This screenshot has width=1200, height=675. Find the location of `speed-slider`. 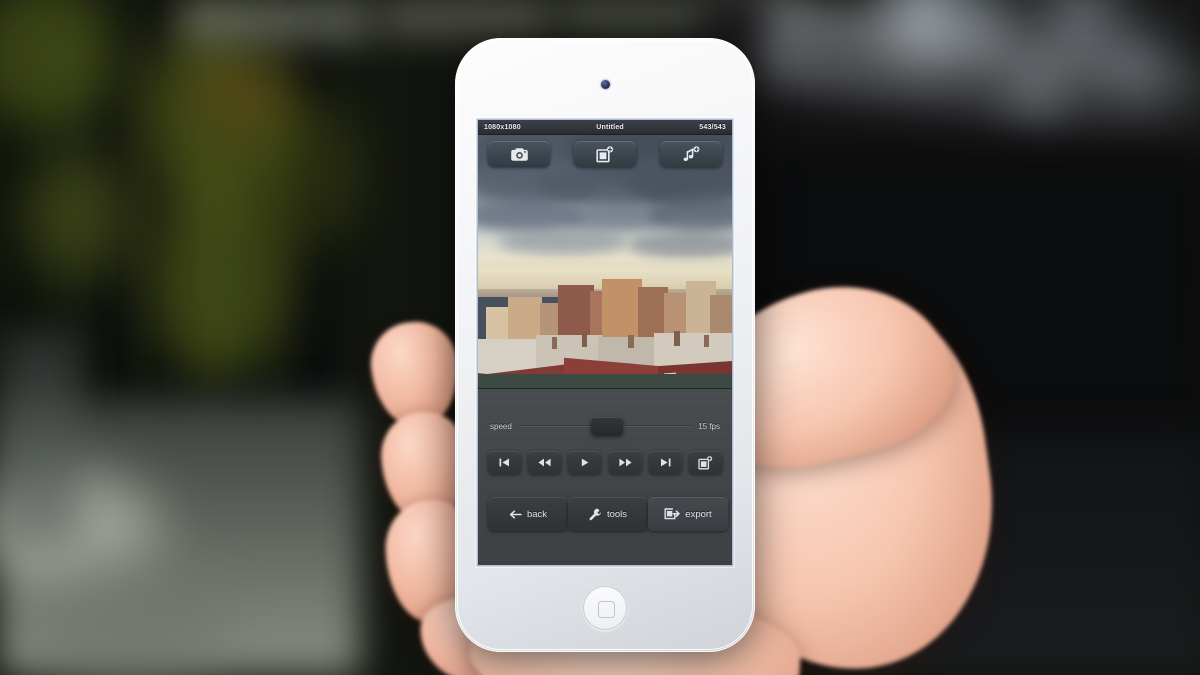

speed-slider is located at coordinates (605, 426).